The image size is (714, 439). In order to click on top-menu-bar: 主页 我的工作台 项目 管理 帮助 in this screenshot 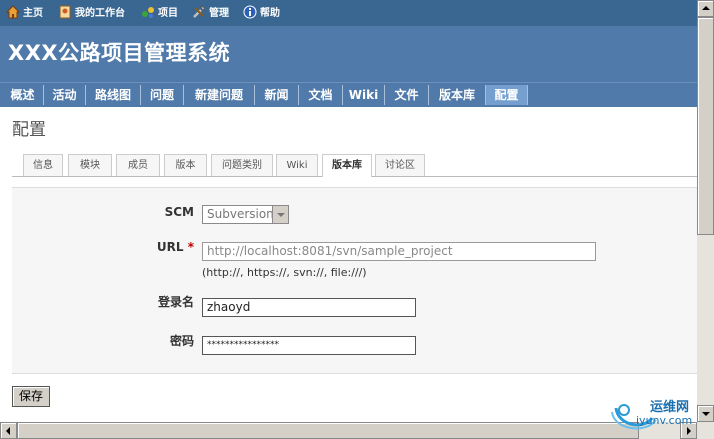, I will do `click(348, 13)`.